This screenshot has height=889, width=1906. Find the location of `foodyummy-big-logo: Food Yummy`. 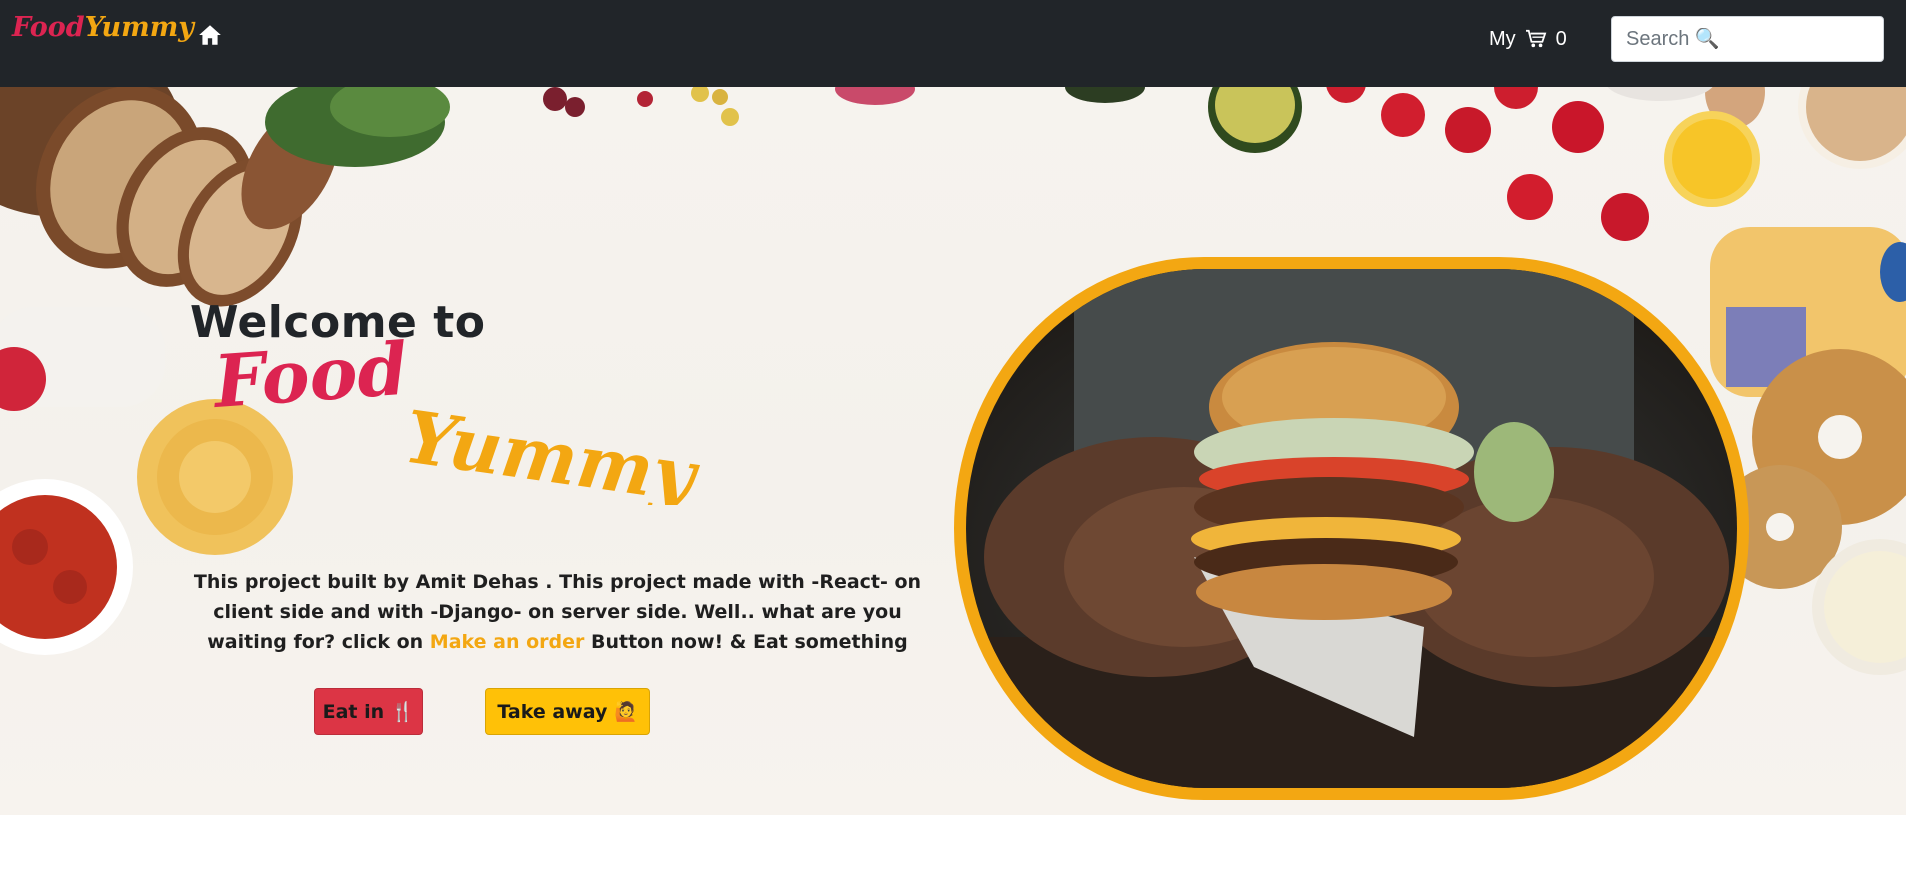

foodyummy-big-logo: Food Yummy is located at coordinates (457, 420).